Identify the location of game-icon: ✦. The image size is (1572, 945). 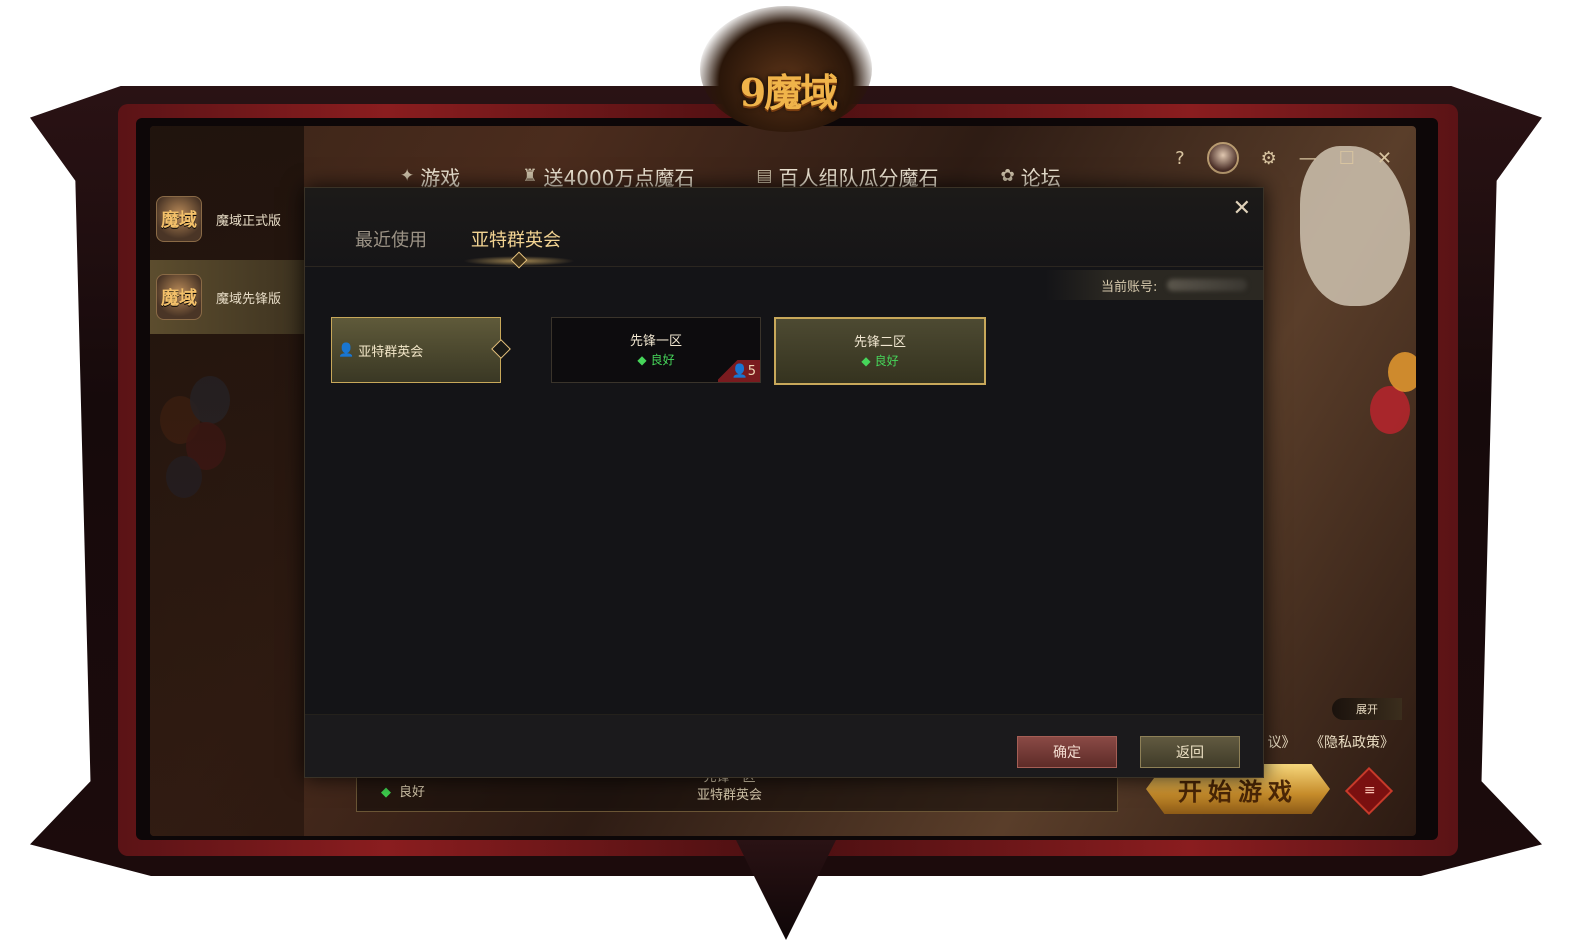
(407, 176).